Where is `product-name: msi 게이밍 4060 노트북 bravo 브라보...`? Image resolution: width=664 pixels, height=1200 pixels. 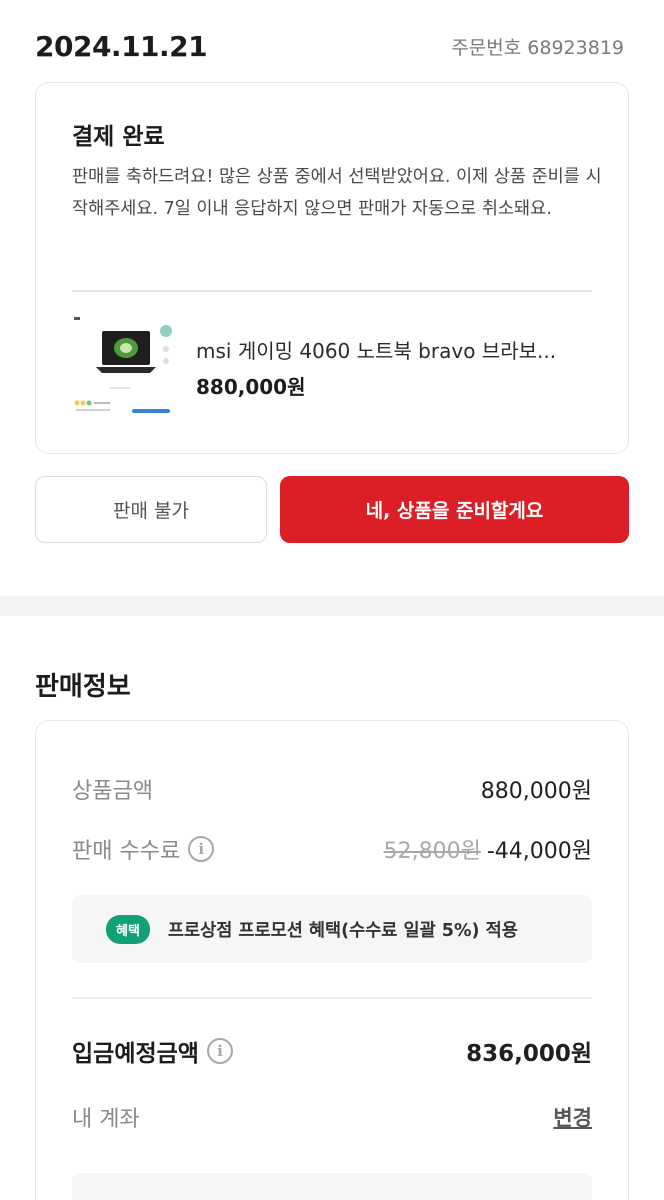 product-name: msi 게이밍 4060 노트북 bravo 브라보... is located at coordinates (396, 349).